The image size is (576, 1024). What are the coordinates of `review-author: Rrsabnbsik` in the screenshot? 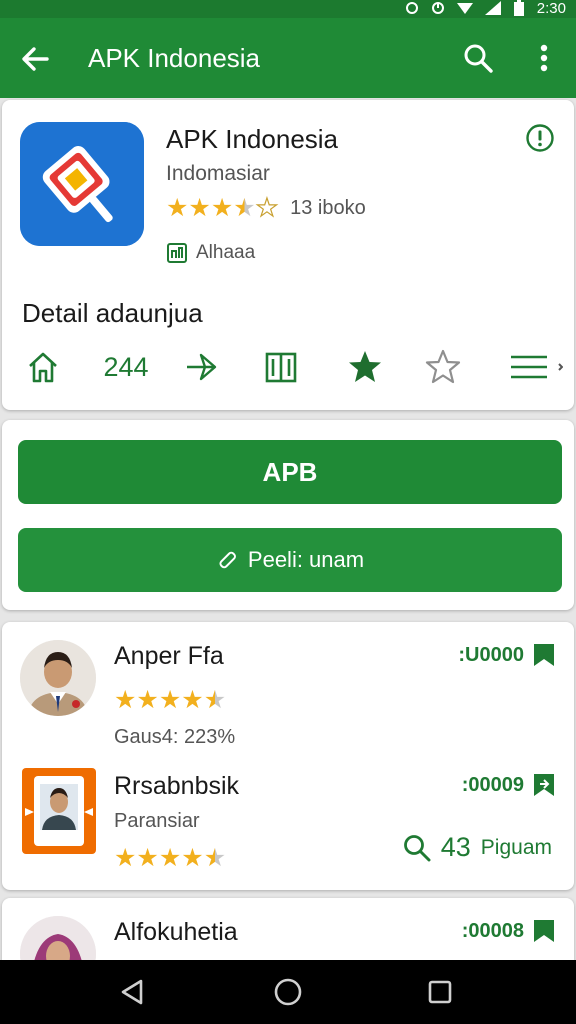 It's located at (177, 786).